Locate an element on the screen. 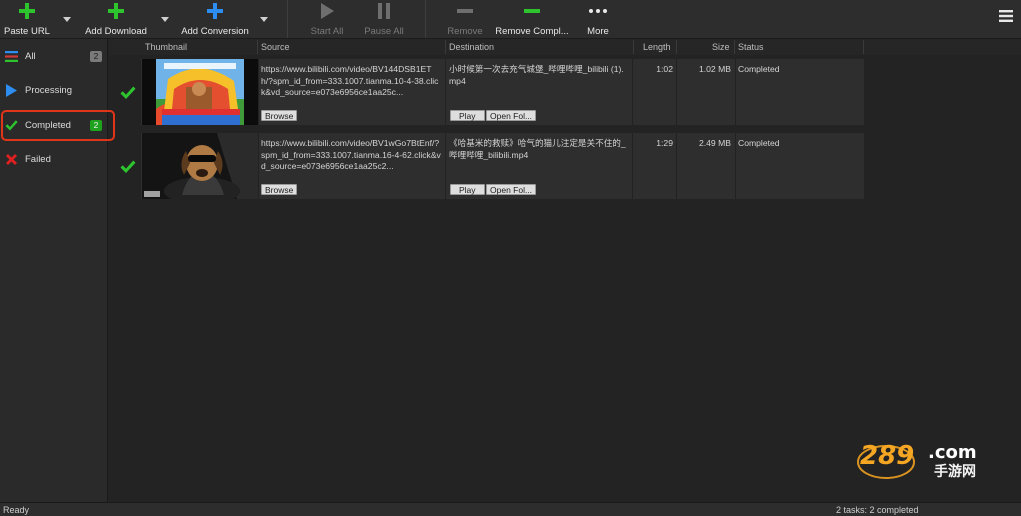  length-value: 1:02 is located at coordinates (664, 69).